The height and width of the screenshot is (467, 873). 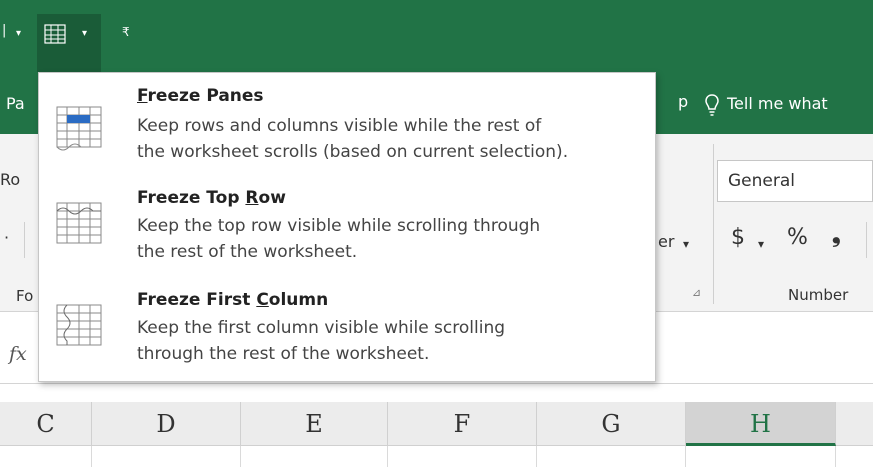 I want to click on number-group-label: Number, so click(x=818, y=295).